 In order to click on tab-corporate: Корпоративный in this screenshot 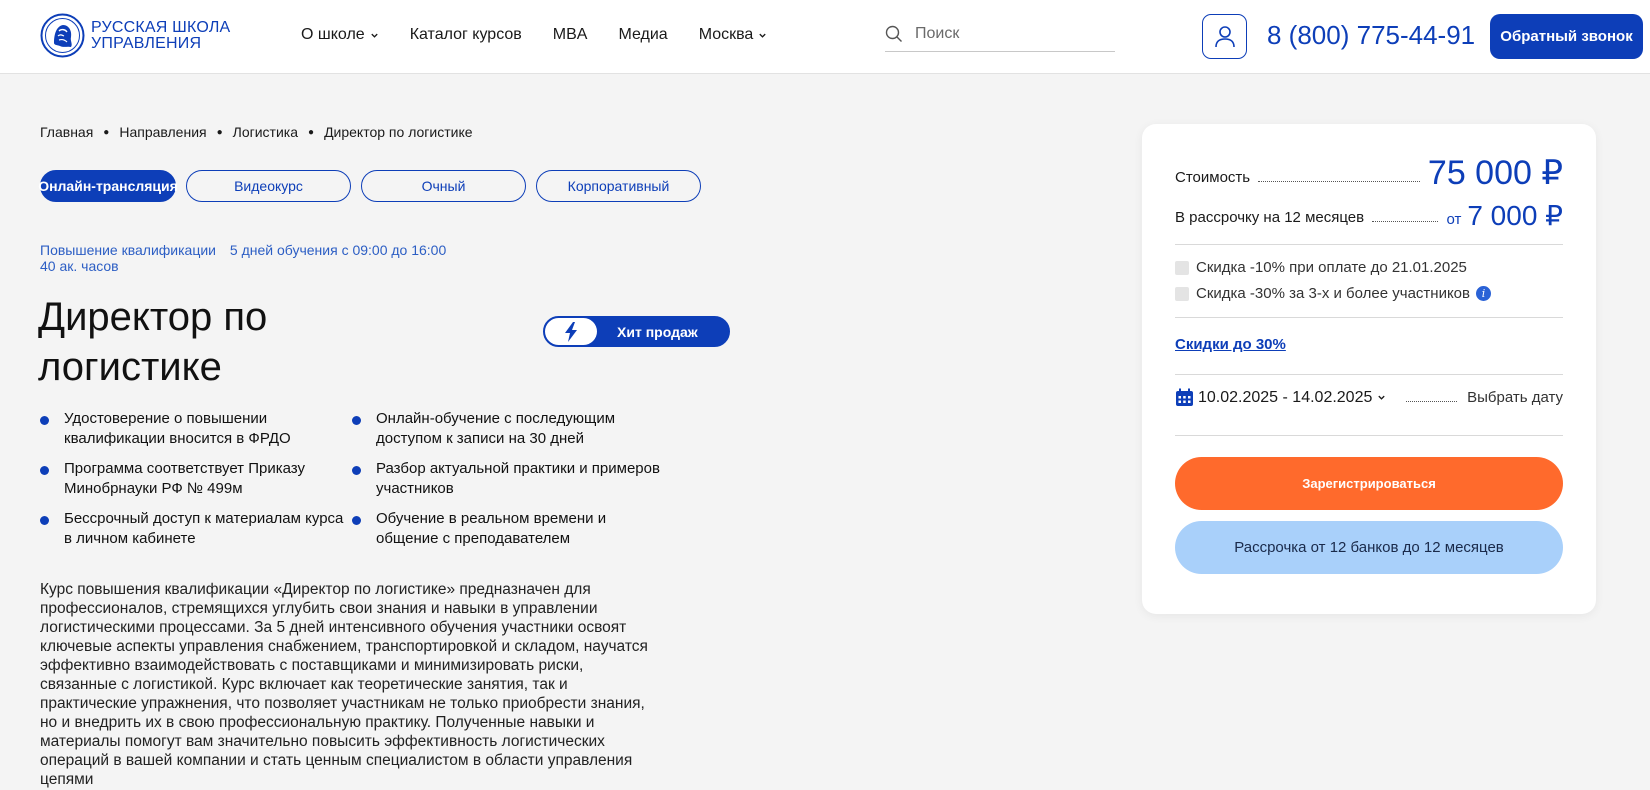, I will do `click(618, 186)`.